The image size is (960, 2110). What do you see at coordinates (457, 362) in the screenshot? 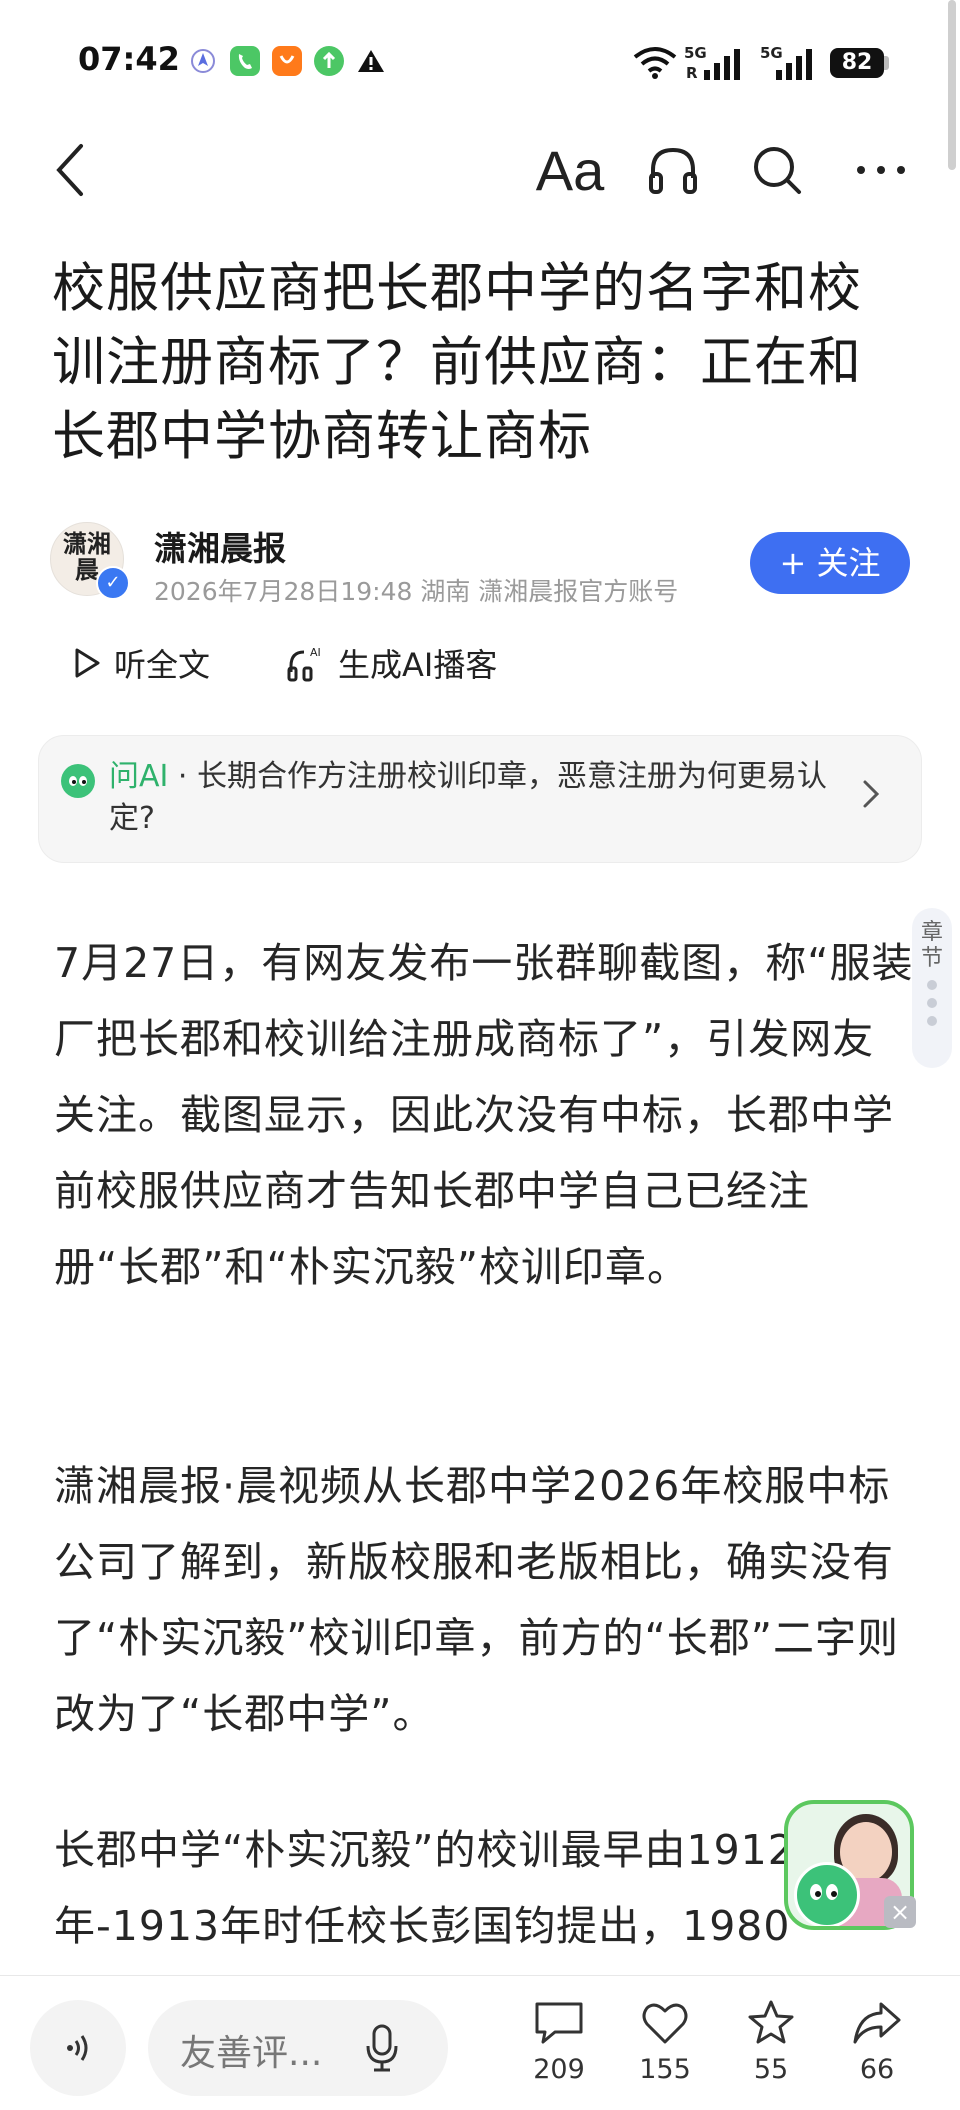
I see `article-title: 校服供应商把长郡中学的名字和校训注册商标了？前供应商：正在和长郡中学协商转让商标` at bounding box center [457, 362].